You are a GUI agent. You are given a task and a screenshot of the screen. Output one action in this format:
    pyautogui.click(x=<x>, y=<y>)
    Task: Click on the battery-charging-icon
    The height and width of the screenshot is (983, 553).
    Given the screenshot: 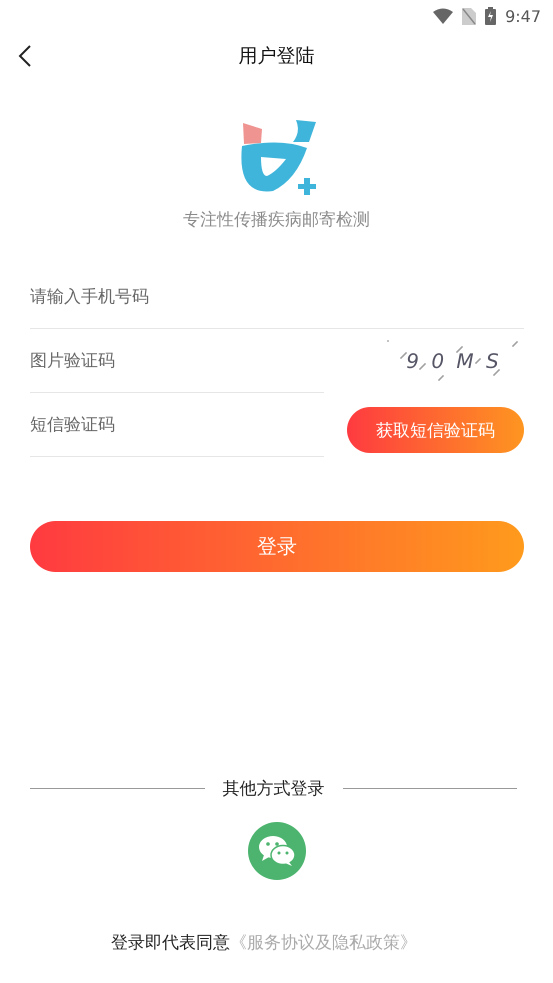 What is the action you would take?
    pyautogui.click(x=490, y=16)
    